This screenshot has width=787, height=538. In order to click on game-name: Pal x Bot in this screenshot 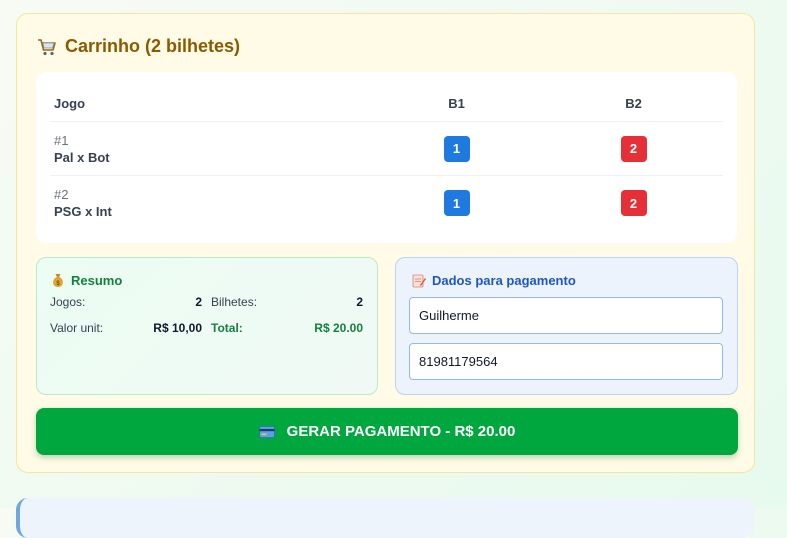, I will do `click(82, 157)`.